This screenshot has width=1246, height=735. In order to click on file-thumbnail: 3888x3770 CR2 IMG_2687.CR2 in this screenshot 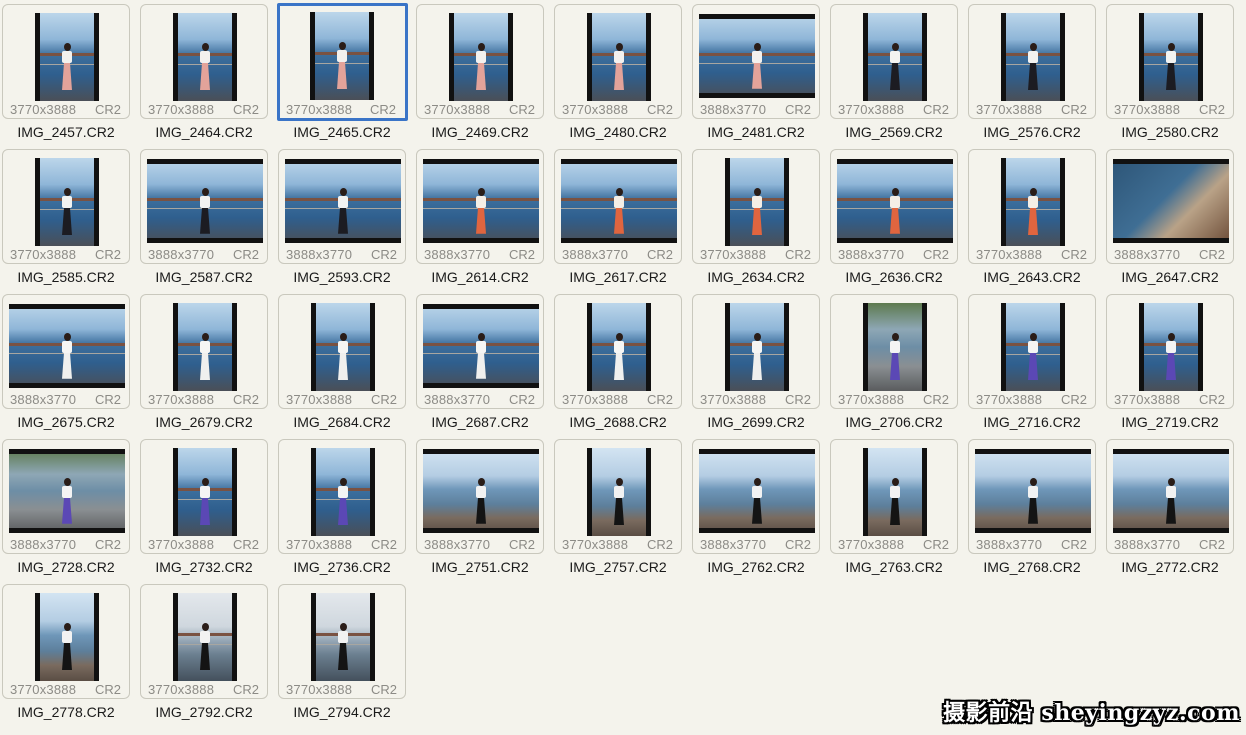, I will do `click(483, 362)`.